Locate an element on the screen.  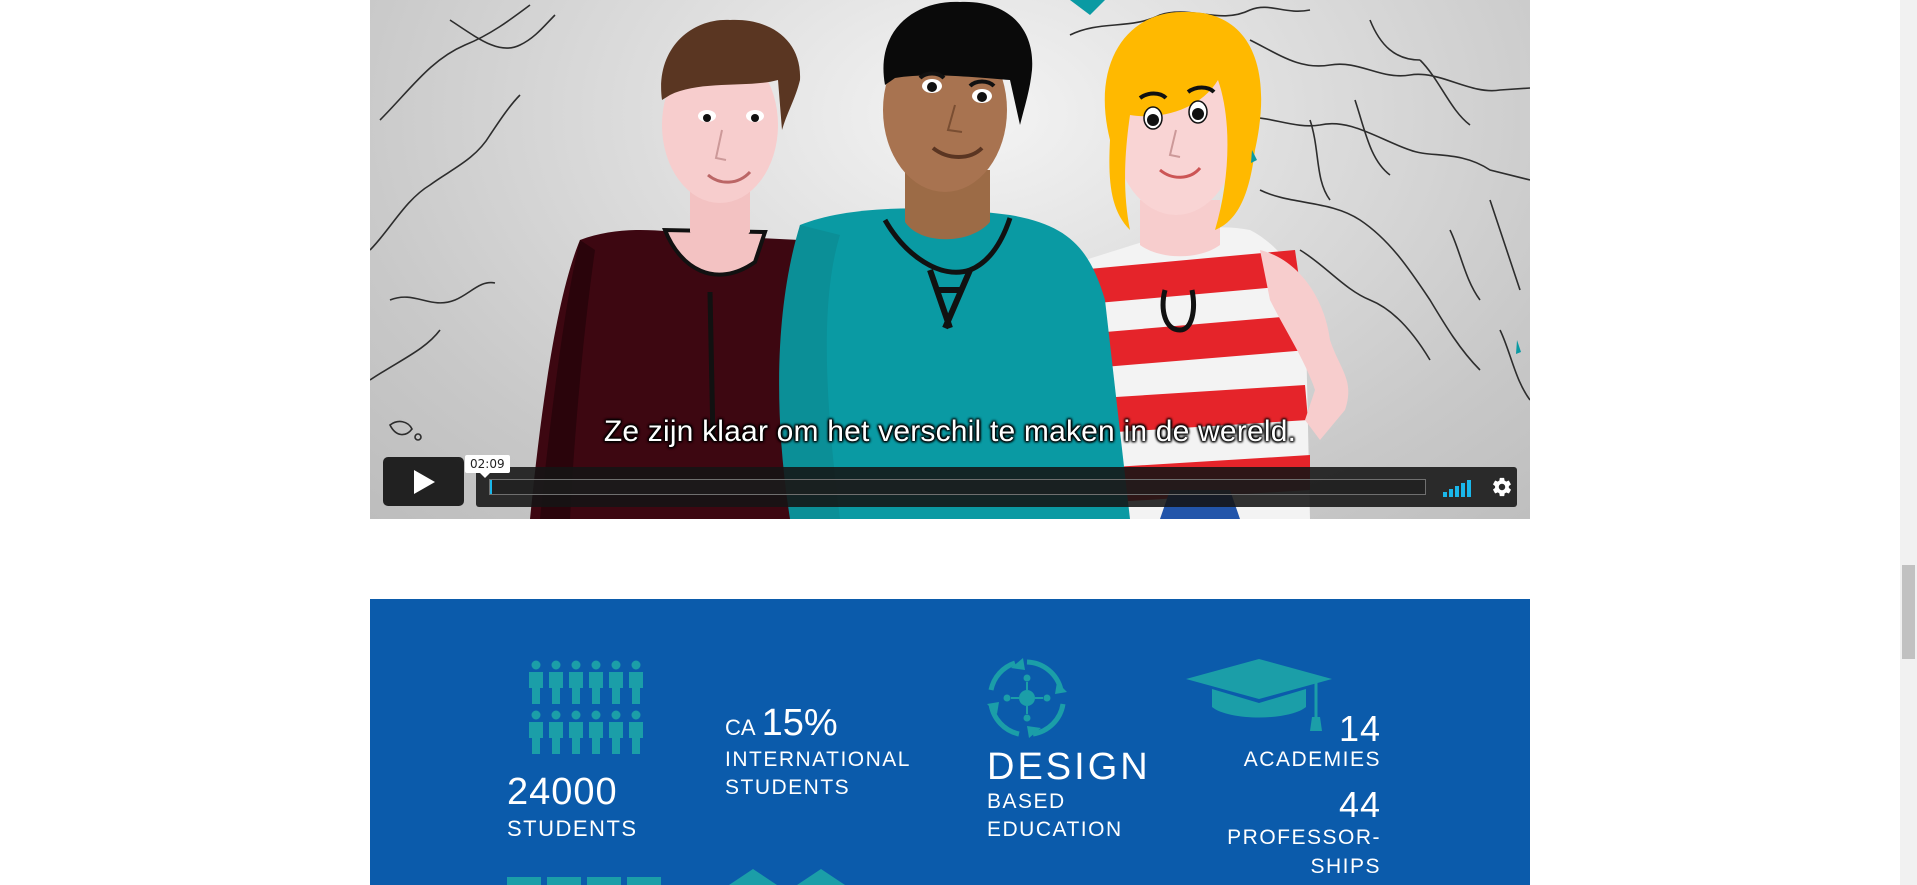
professorships-stat: 44 PROFESSOR- SHIPS is located at coordinates (1304, 834).